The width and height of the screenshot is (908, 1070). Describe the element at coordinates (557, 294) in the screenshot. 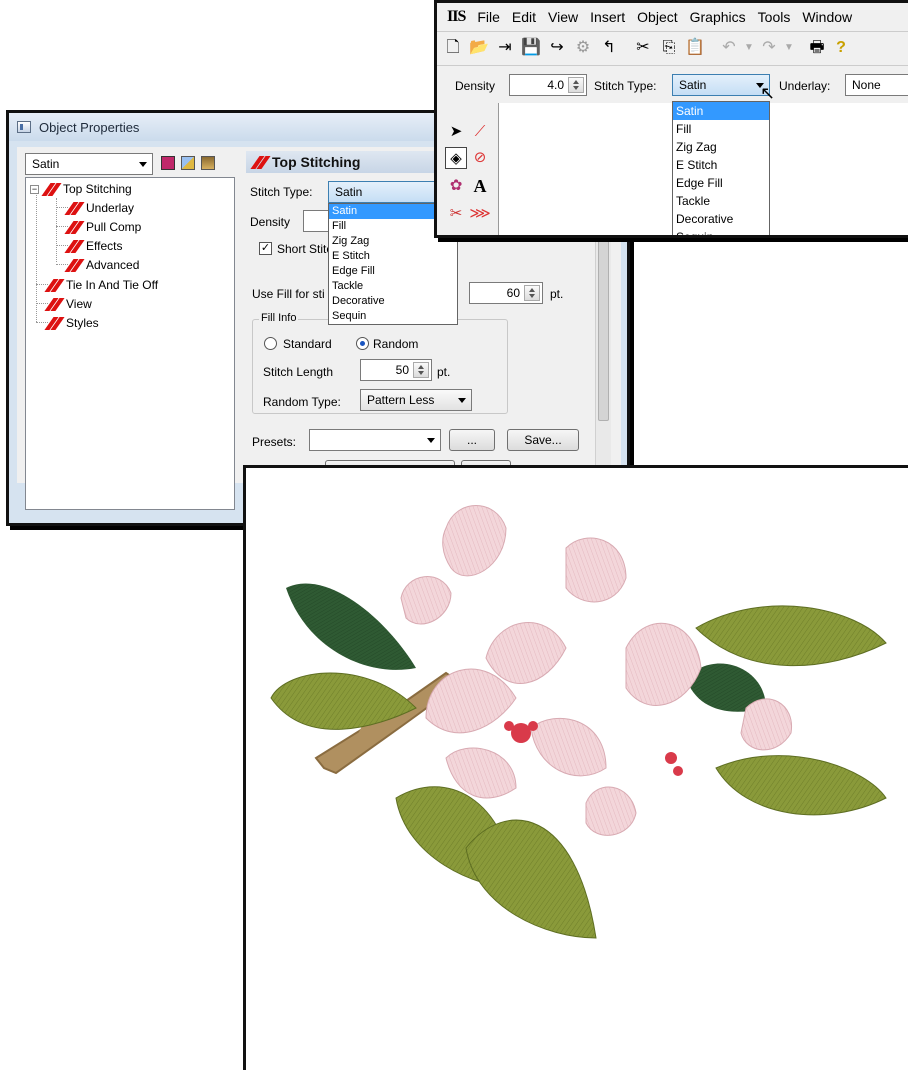

I see `use-fill-unit: pt.` at that location.